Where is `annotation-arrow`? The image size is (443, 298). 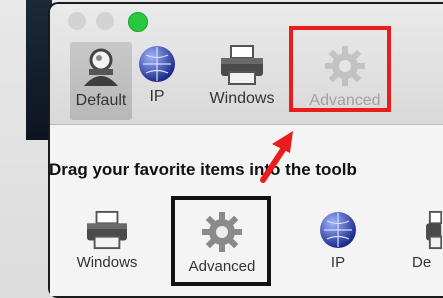
annotation-arrow is located at coordinates (276, 157).